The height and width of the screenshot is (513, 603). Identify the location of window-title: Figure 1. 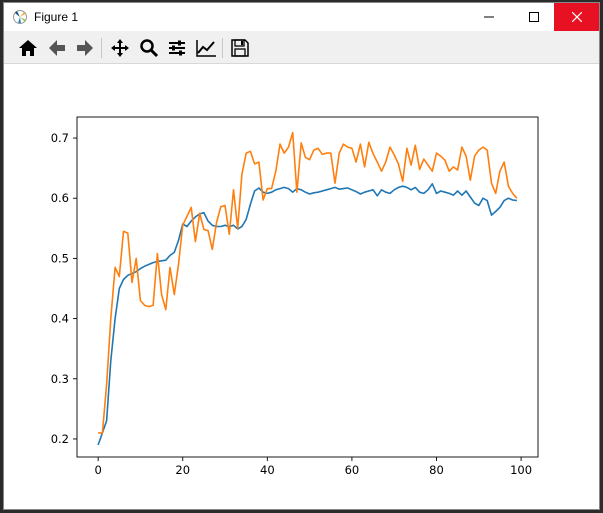
(56, 17).